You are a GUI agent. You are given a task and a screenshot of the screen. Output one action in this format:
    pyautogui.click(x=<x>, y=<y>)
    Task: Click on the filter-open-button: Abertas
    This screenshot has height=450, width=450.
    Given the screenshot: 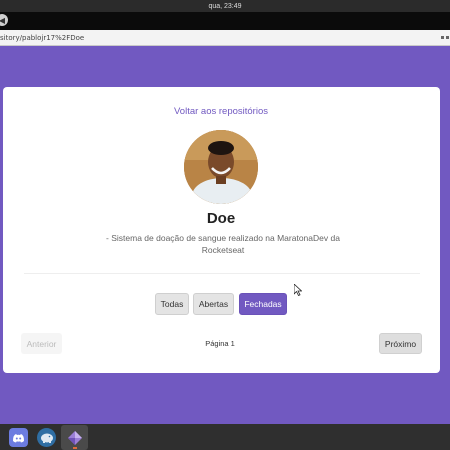 What is the action you would take?
    pyautogui.click(x=213, y=304)
    